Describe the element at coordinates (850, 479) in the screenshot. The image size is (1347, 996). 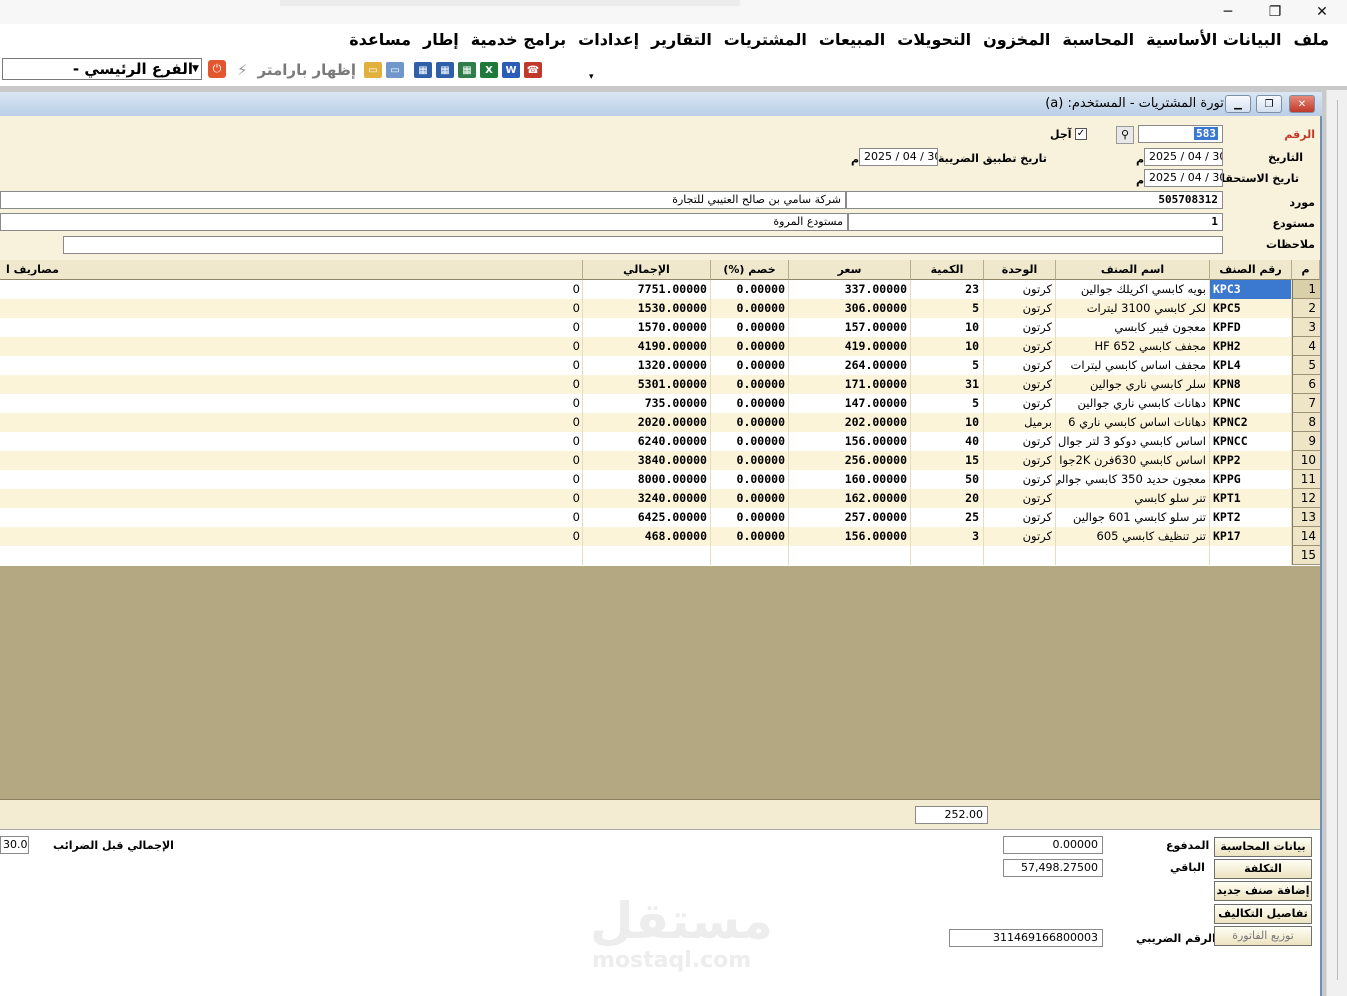
I see `cell-price: 160.00000` at that location.